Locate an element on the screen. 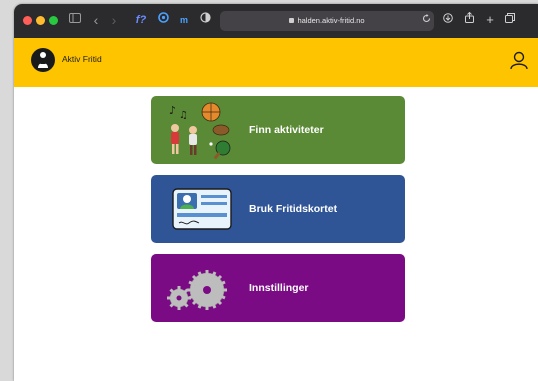  brand-name: Aktiv Fritid is located at coordinates (82, 59).